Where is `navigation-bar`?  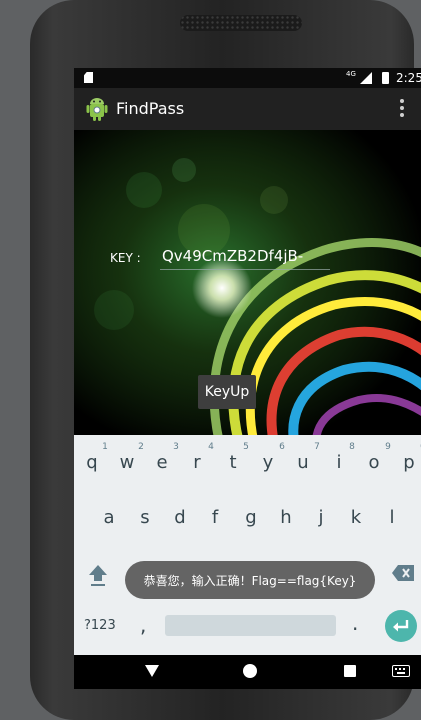 navigation-bar is located at coordinates (247, 672).